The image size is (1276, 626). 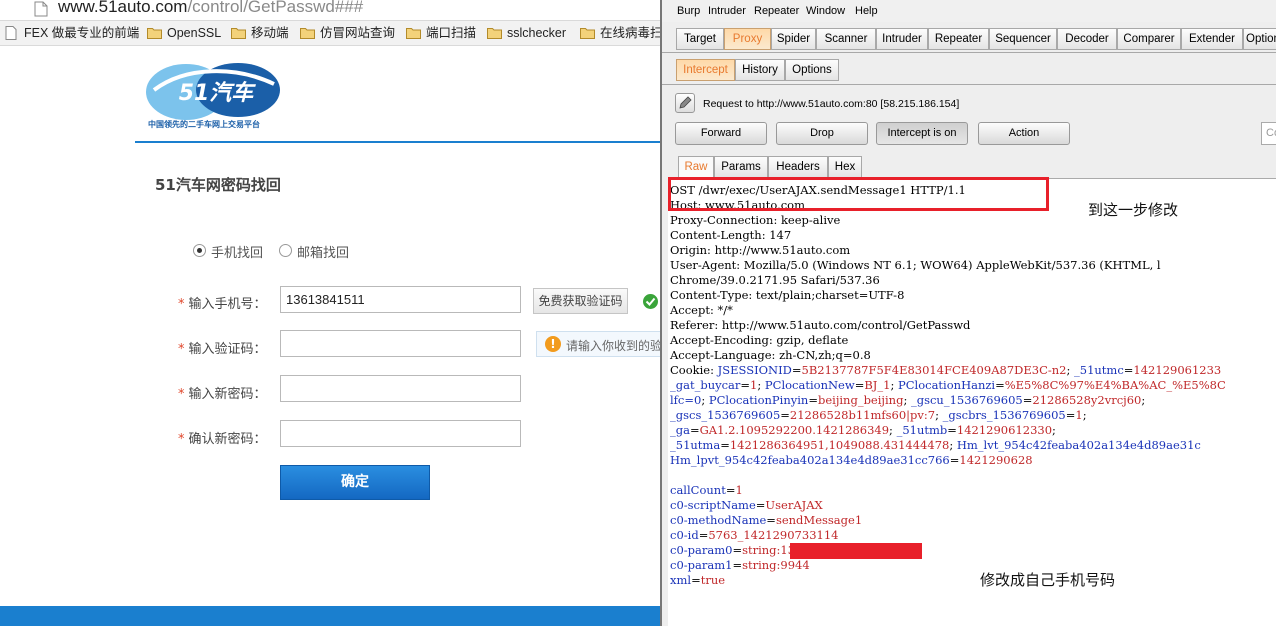 I want to click on check-icon, so click(x=650, y=301).